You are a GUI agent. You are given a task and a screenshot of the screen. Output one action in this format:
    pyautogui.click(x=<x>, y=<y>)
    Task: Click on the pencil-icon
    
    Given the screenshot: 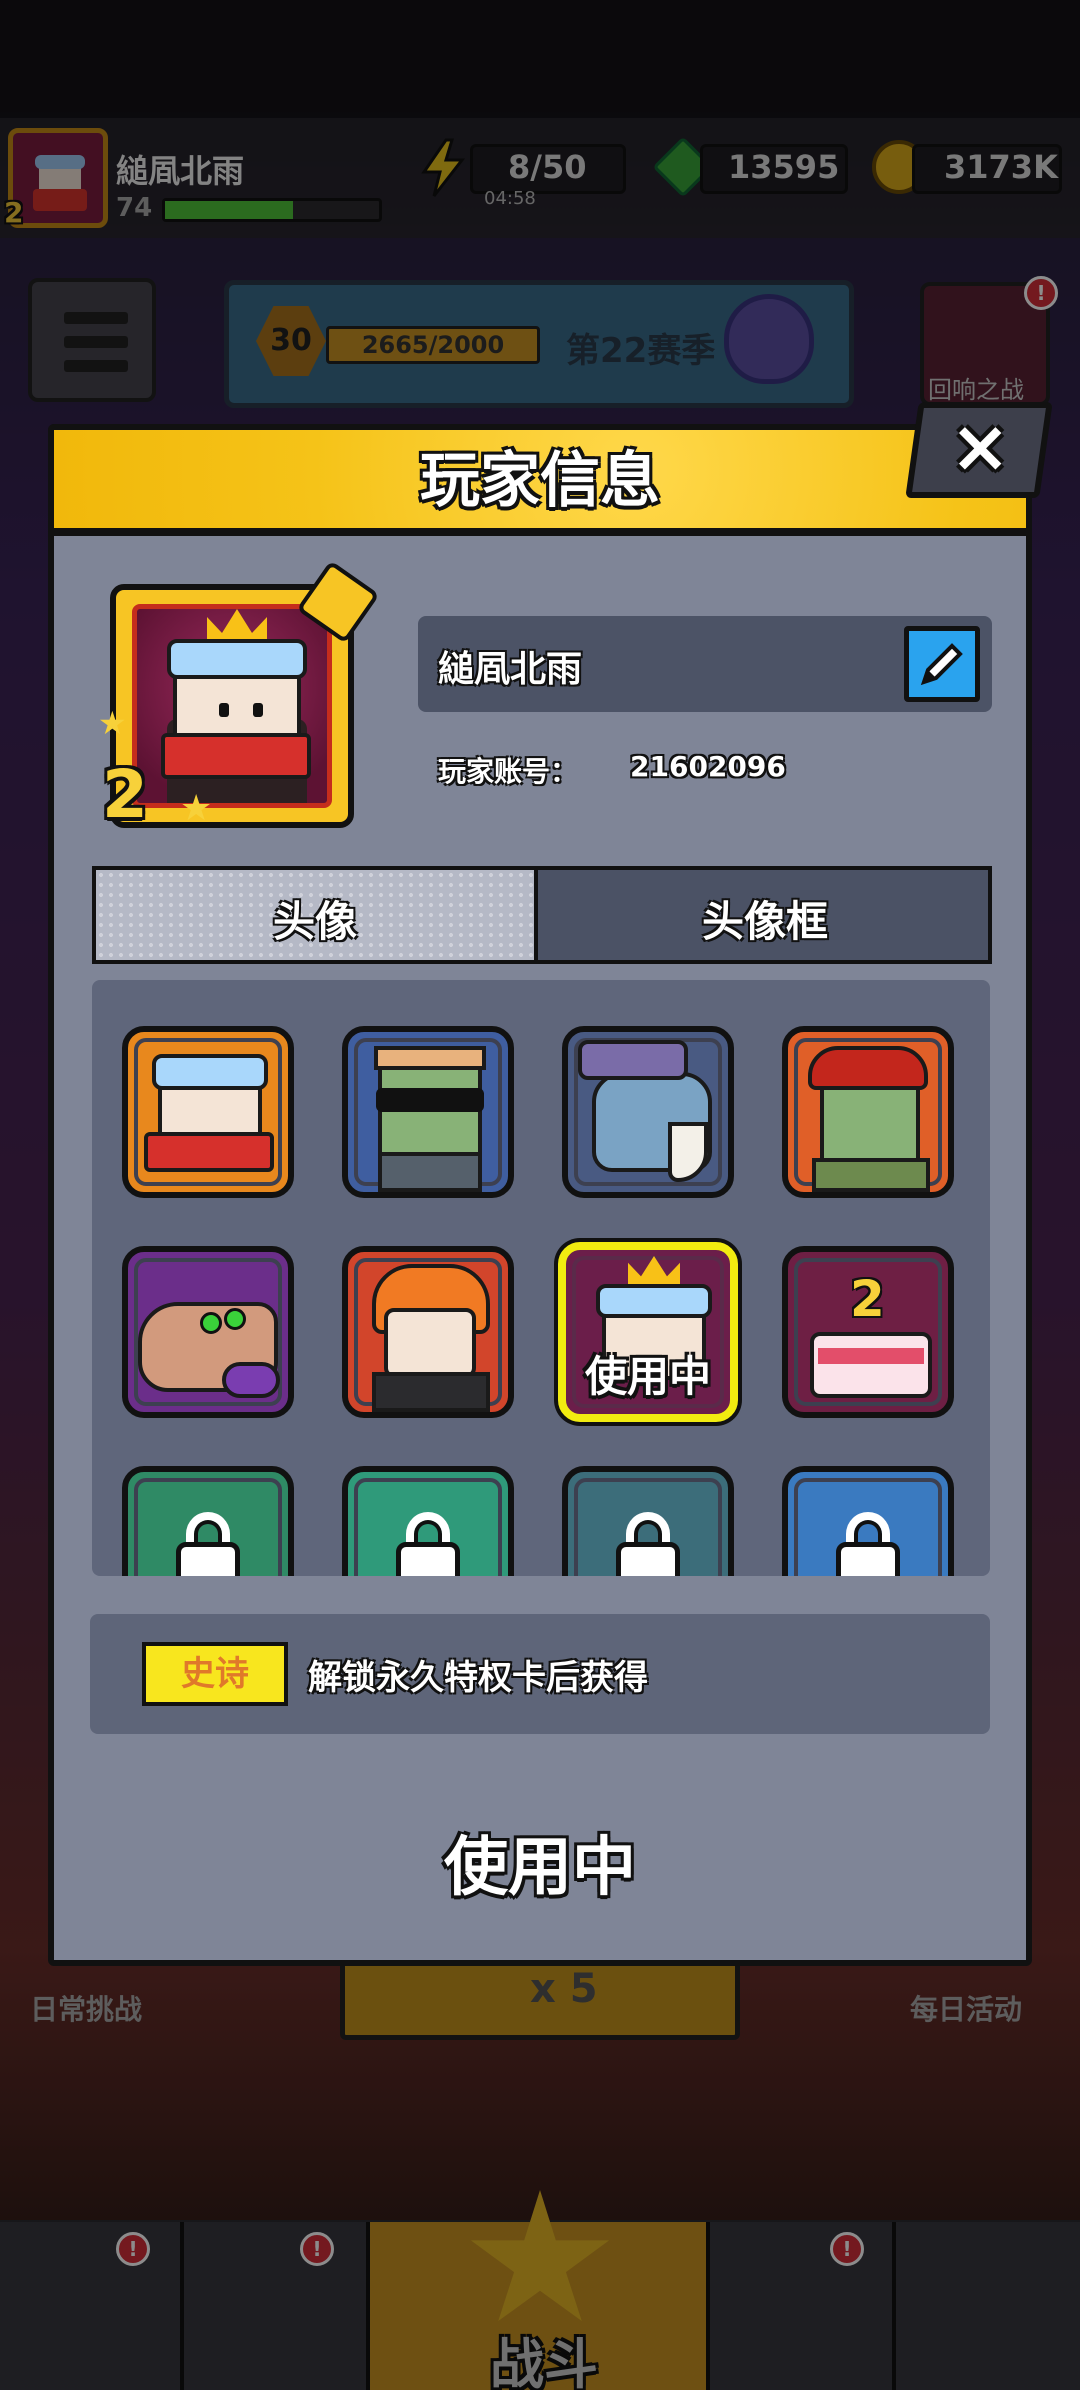 What is the action you would take?
    pyautogui.click(x=942, y=664)
    